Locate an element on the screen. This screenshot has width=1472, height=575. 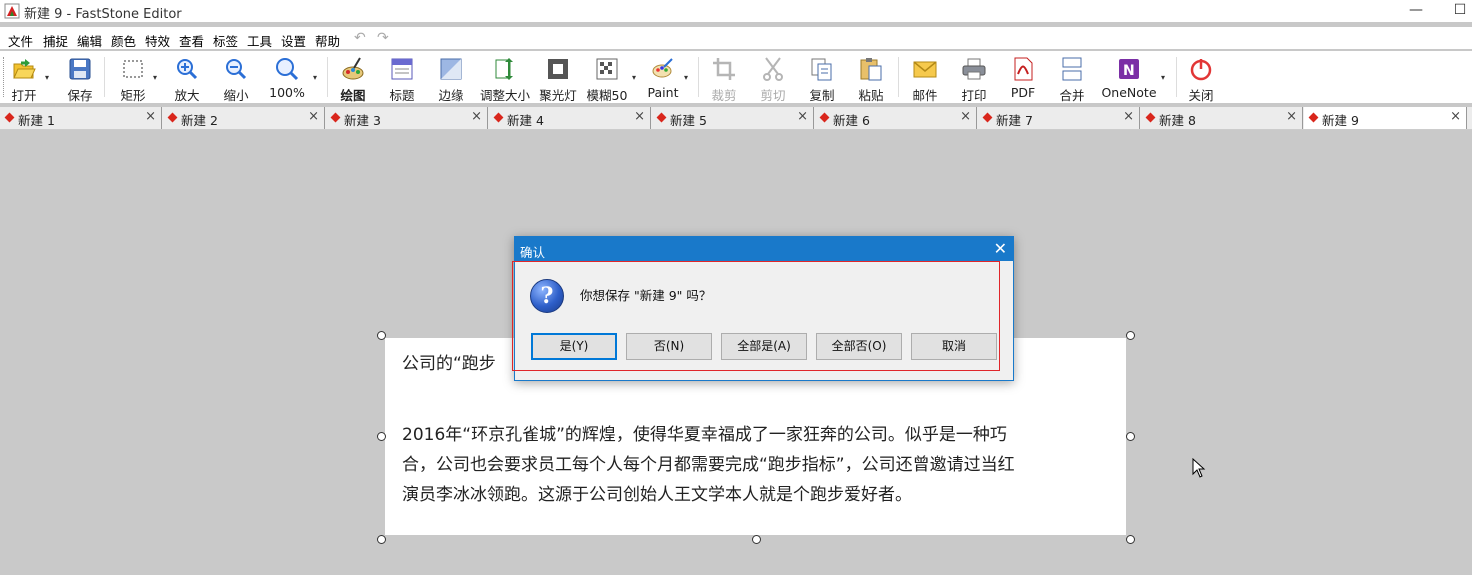
merge-button: 合并 is located at coordinates (1072, 78).